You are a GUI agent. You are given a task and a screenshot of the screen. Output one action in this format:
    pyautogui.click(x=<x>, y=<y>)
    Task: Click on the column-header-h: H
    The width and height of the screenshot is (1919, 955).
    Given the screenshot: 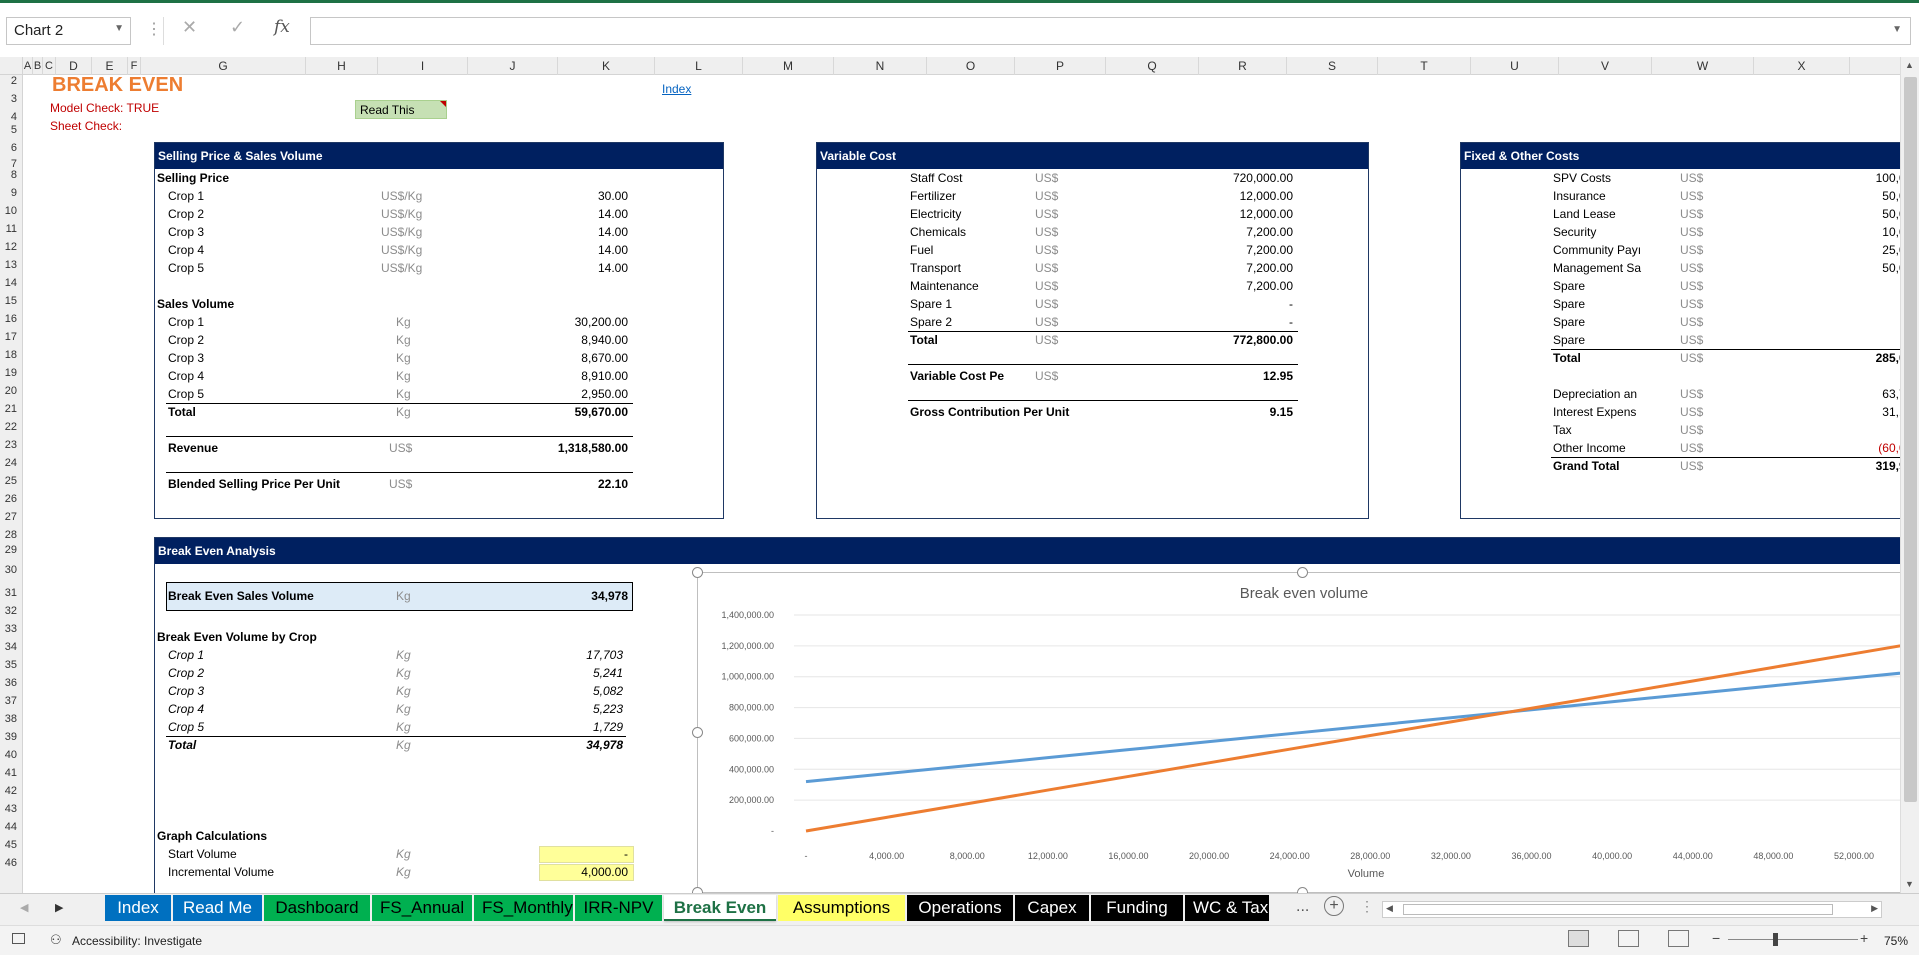 What is the action you would take?
    pyautogui.click(x=342, y=66)
    